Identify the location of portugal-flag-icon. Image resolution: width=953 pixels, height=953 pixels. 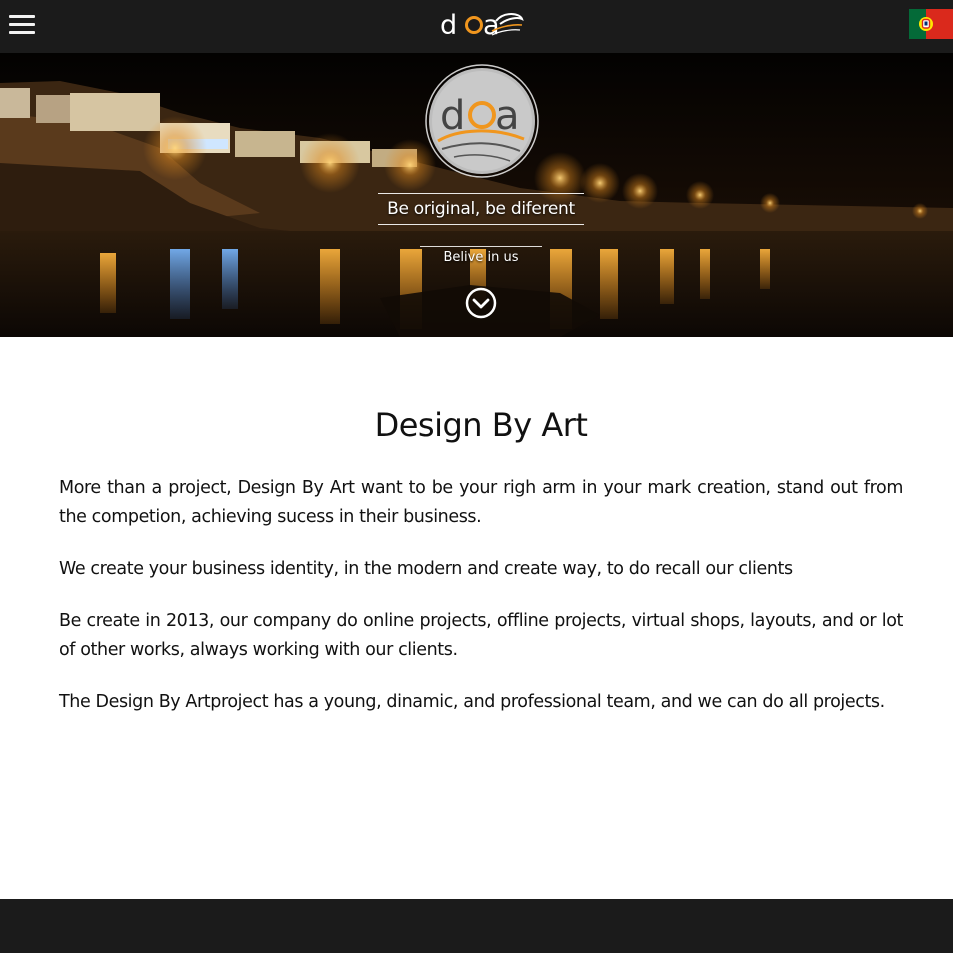
(931, 24).